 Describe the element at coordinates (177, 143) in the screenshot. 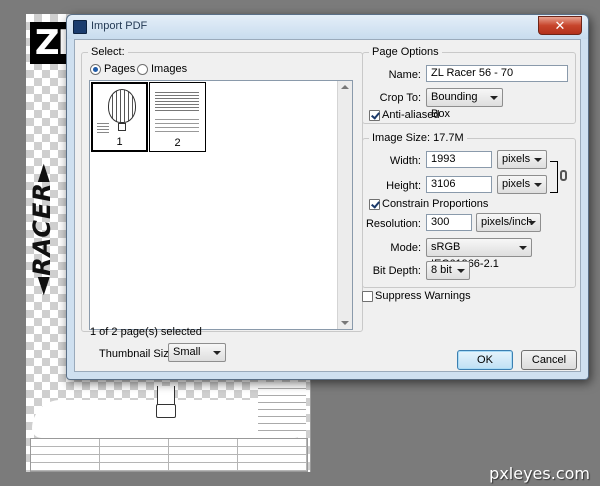

I see `thumbnail-label-2: 2` at that location.